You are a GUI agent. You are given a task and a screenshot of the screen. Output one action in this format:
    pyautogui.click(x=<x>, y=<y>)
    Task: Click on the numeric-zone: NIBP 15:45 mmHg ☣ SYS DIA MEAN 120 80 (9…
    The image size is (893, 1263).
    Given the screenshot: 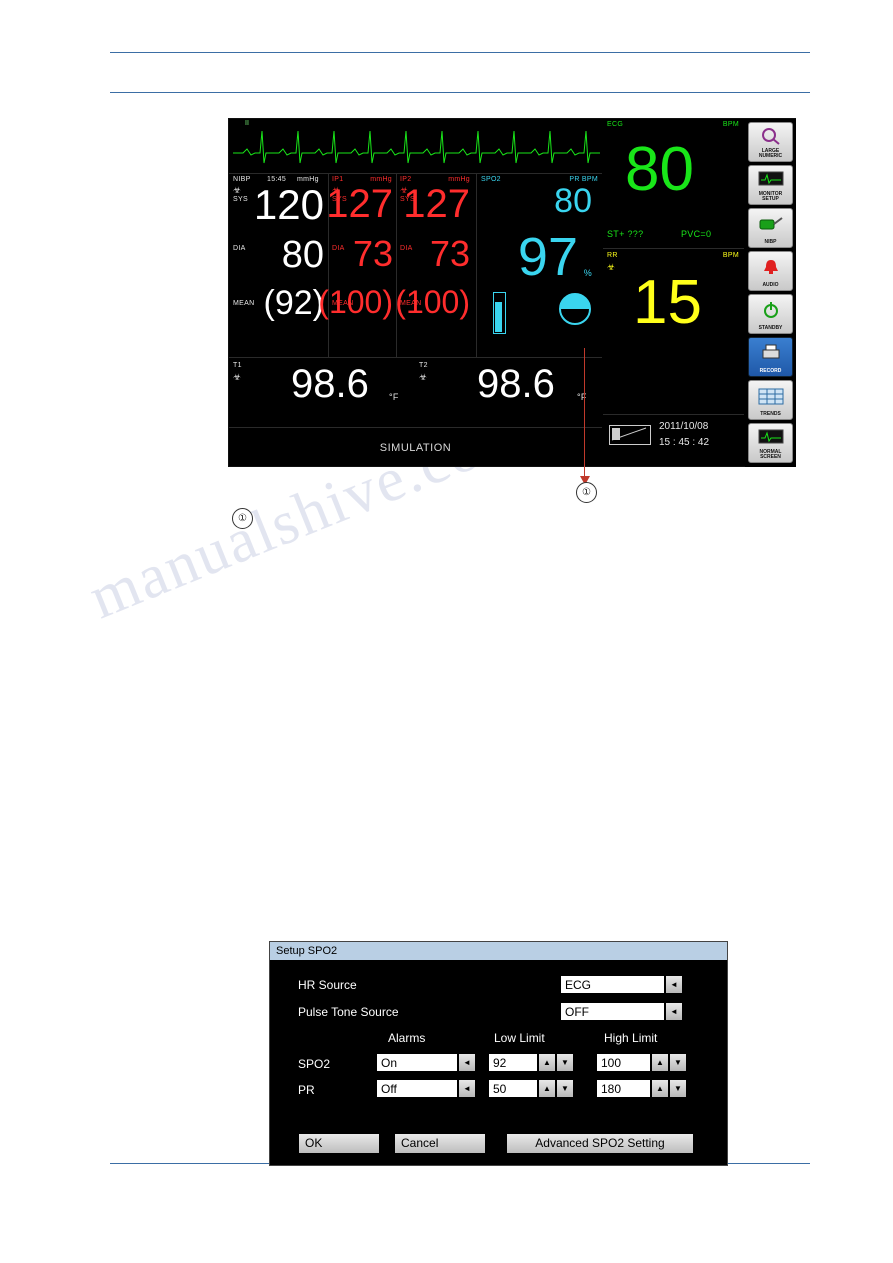 What is the action you would take?
    pyautogui.click(x=415, y=265)
    